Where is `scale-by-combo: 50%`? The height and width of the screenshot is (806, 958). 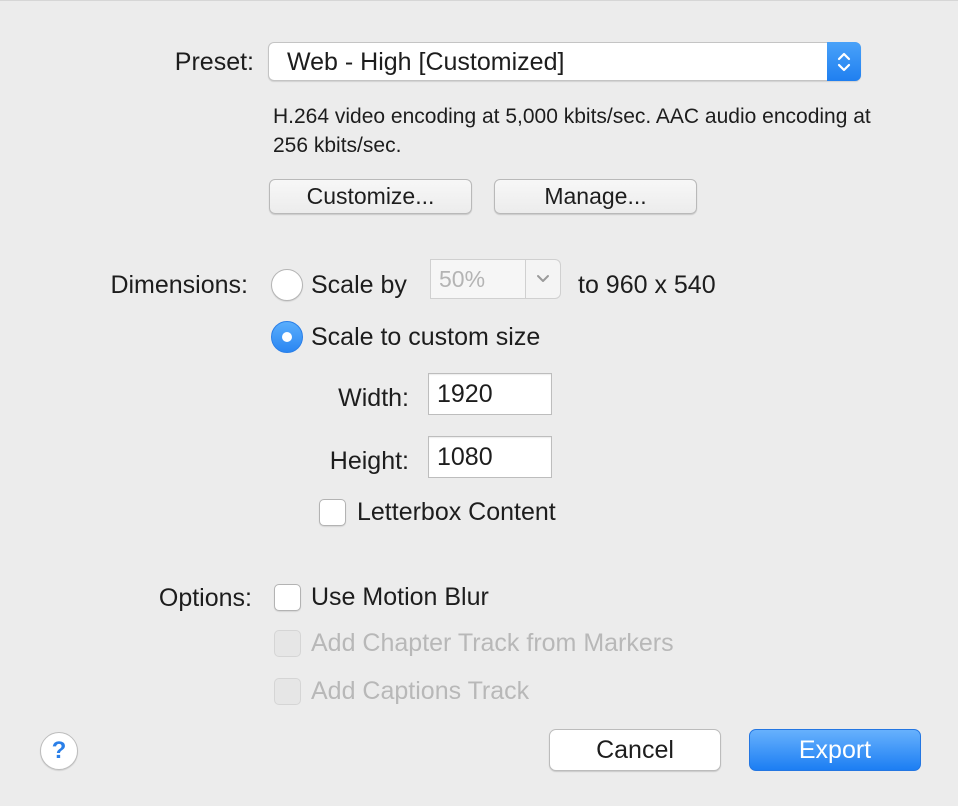 scale-by-combo: 50% is located at coordinates (495, 279).